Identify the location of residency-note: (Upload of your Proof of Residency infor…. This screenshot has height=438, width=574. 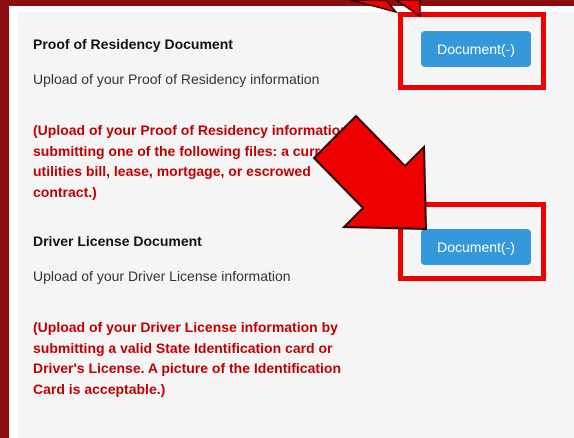
(201, 161).